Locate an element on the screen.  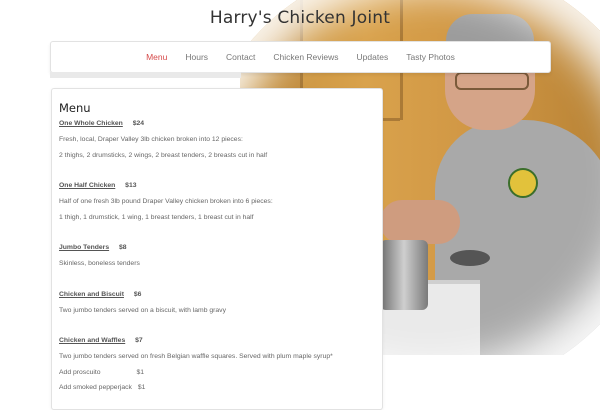
menu-item-name: Chicken and Waffles is located at coordinates (92, 340).